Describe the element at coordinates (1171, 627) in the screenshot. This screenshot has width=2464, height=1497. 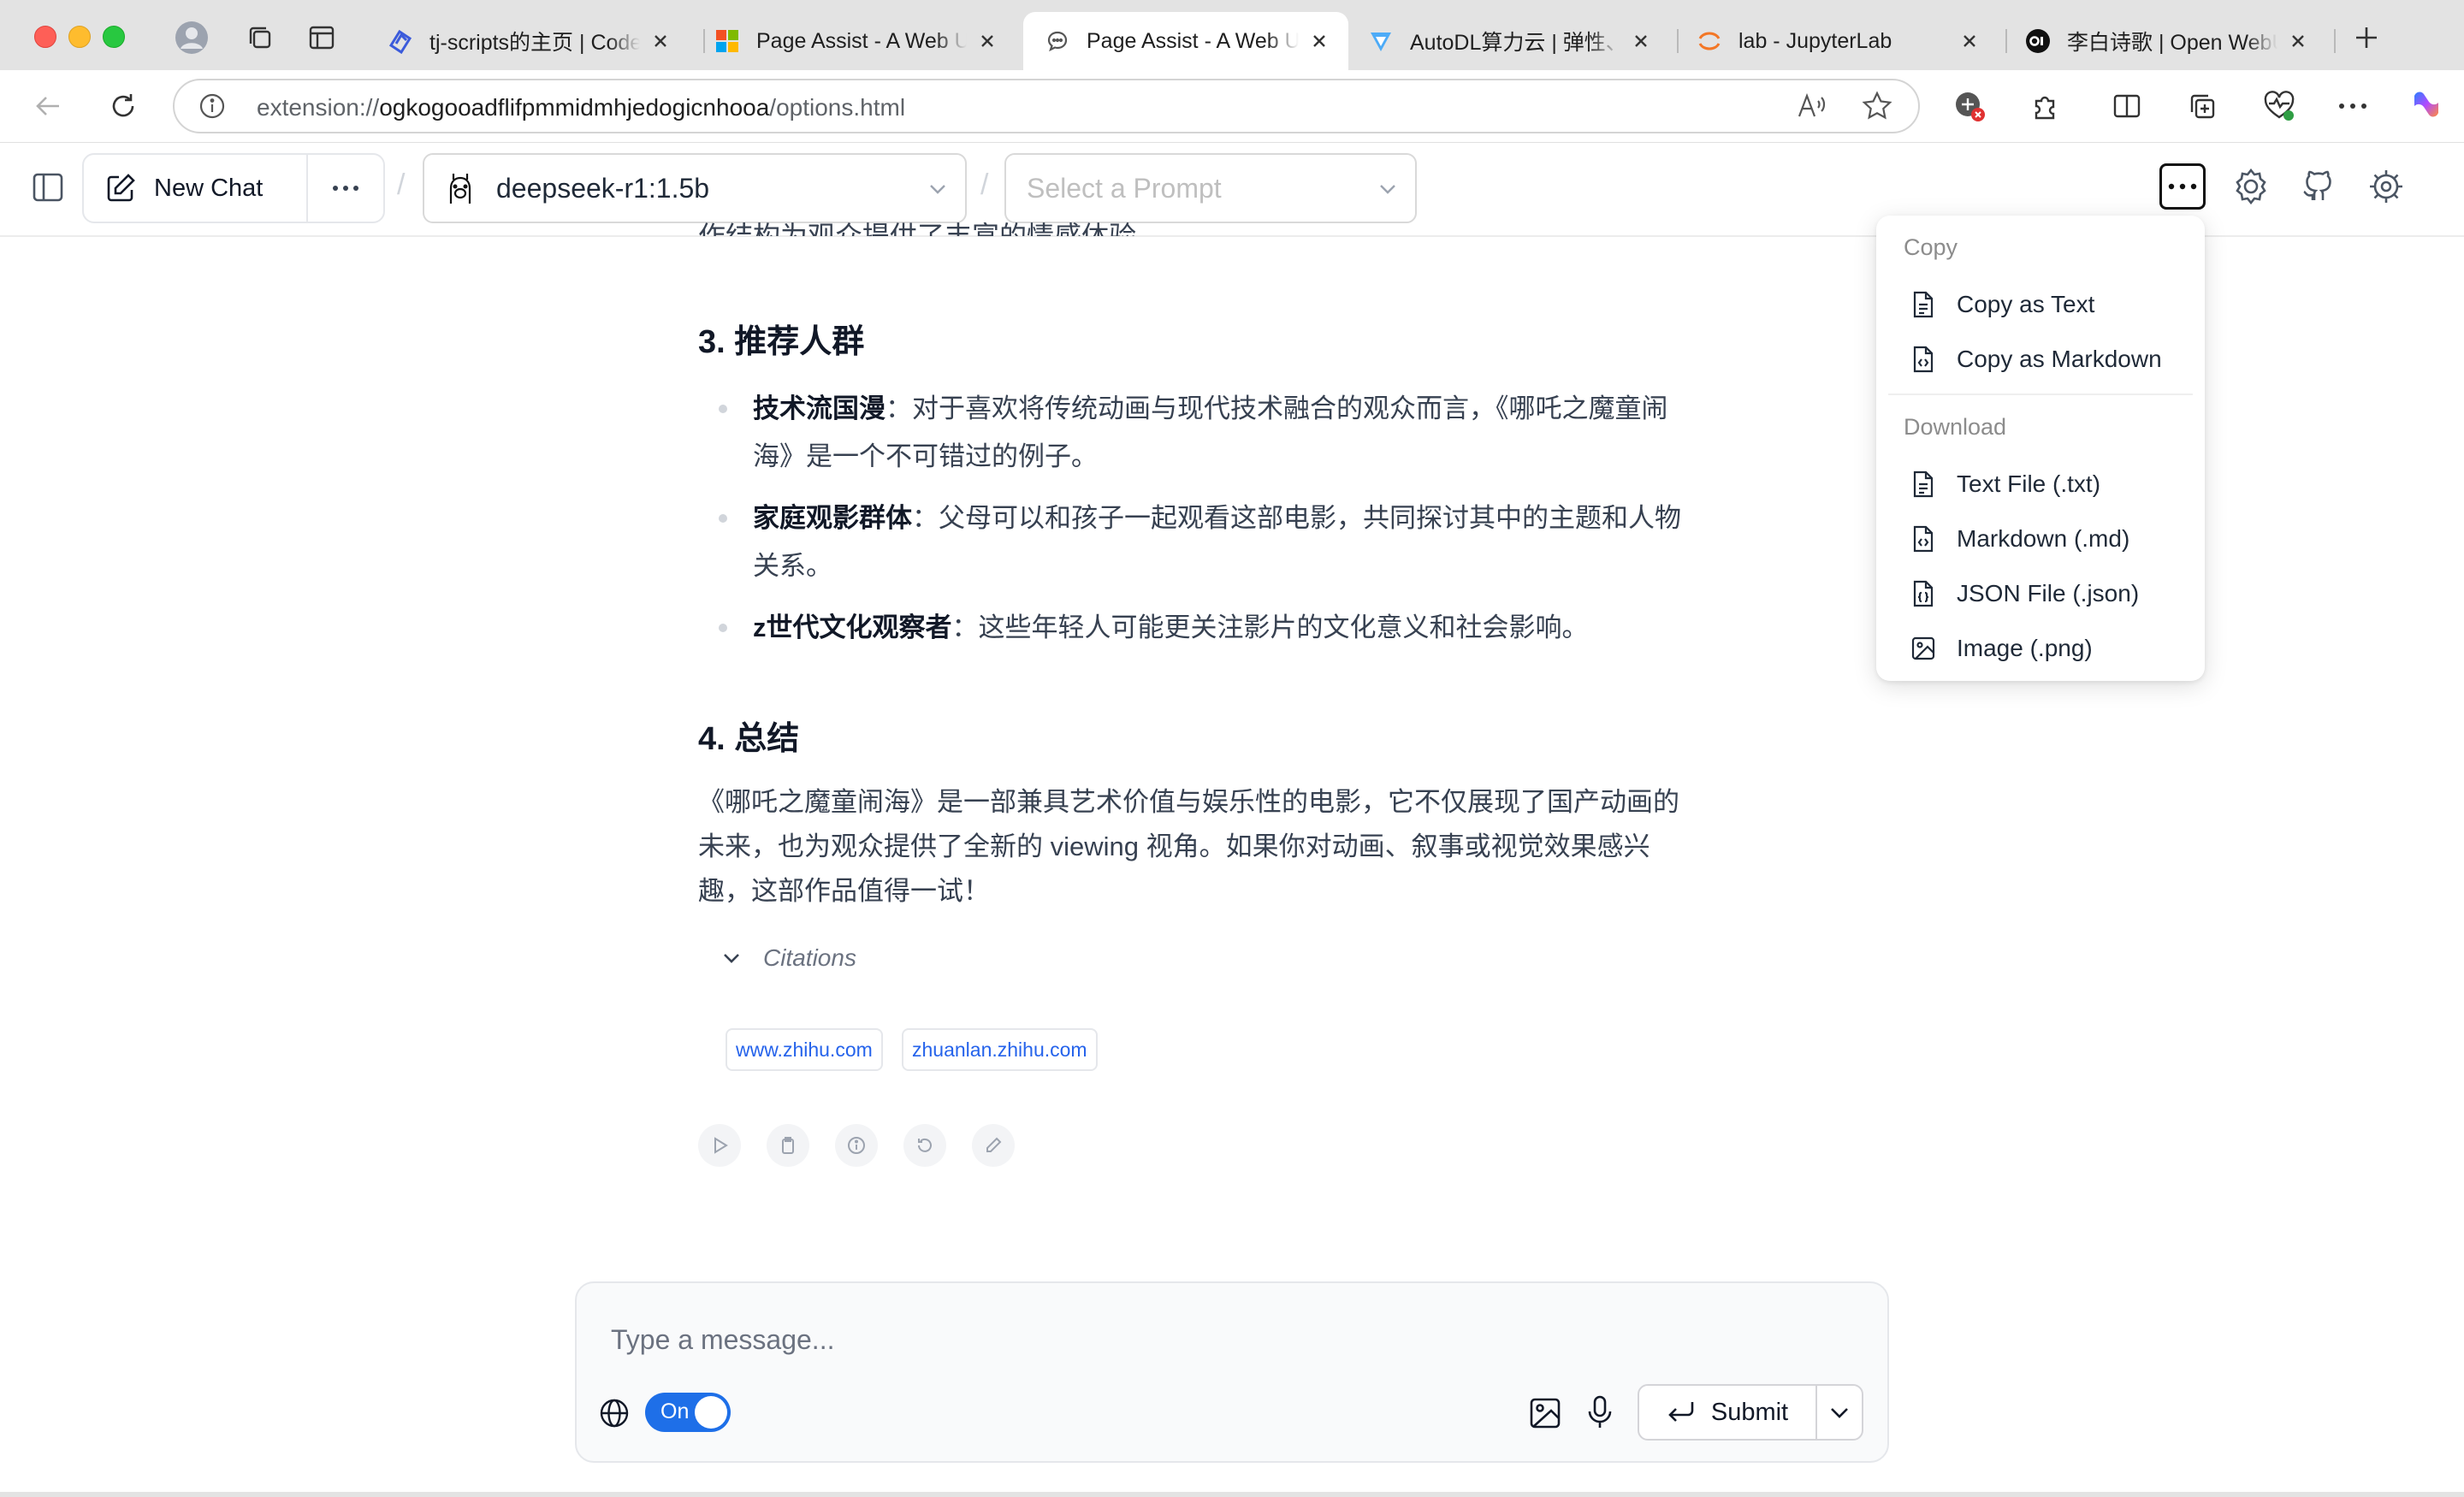
I see `list-item-text: z世代文化观察者：这些年轻人可能更关注影片的文化意义和社会影响。` at that location.